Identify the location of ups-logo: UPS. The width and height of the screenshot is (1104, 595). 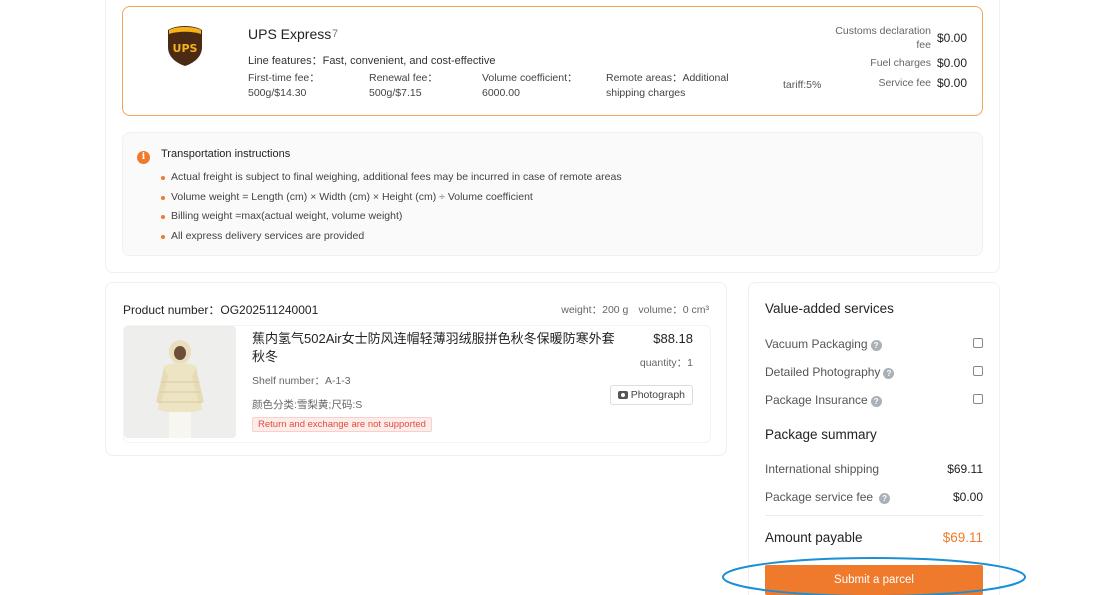
(185, 46).